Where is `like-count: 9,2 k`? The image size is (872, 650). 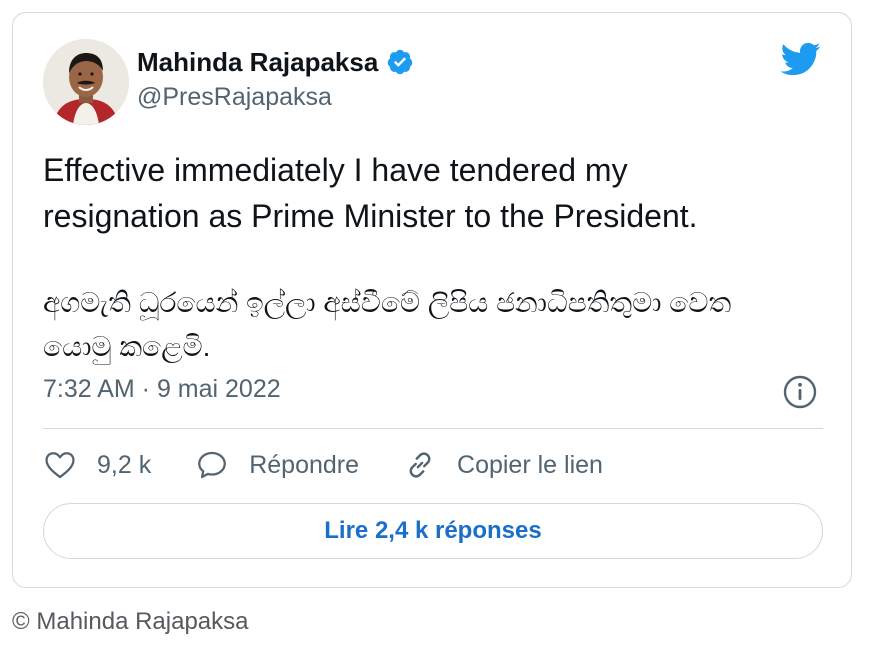
like-count: 9,2 k is located at coordinates (124, 464).